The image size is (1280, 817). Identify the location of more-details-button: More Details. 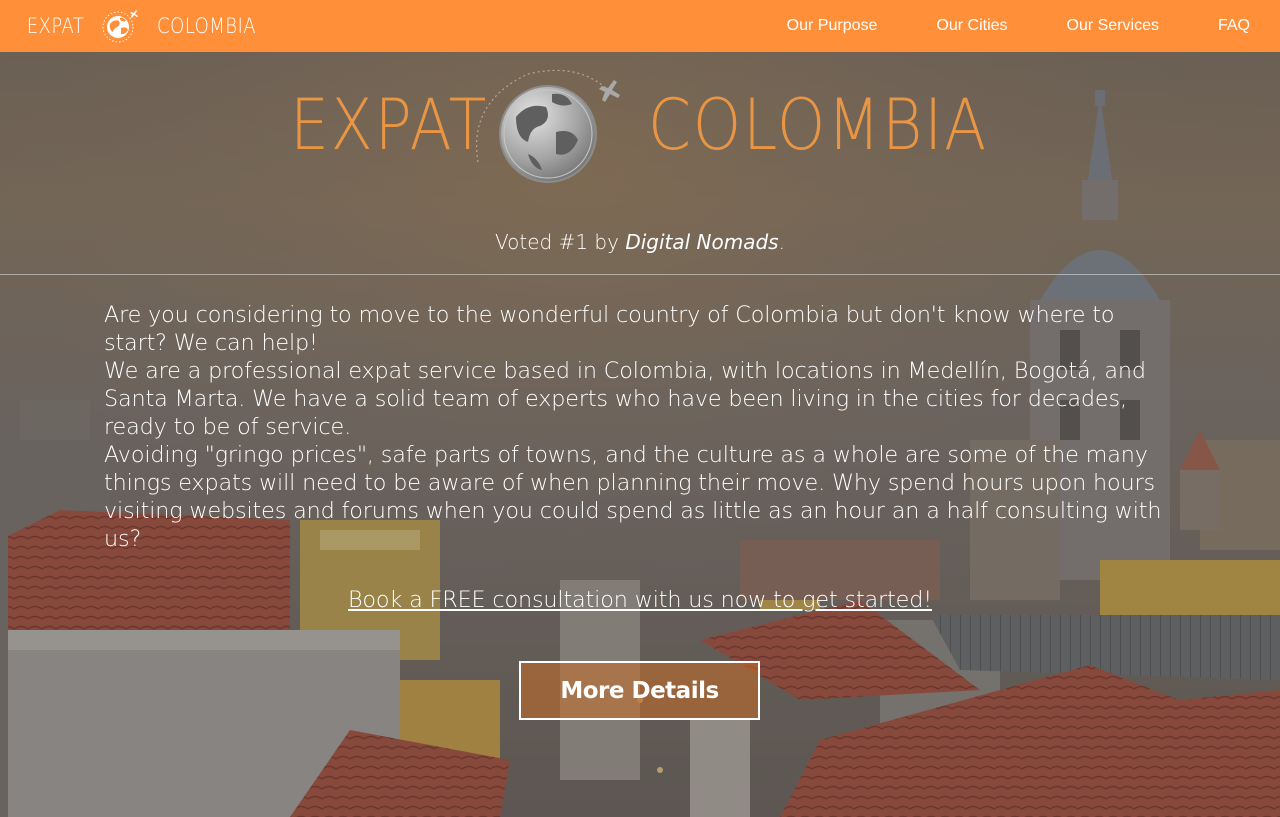
(639, 690).